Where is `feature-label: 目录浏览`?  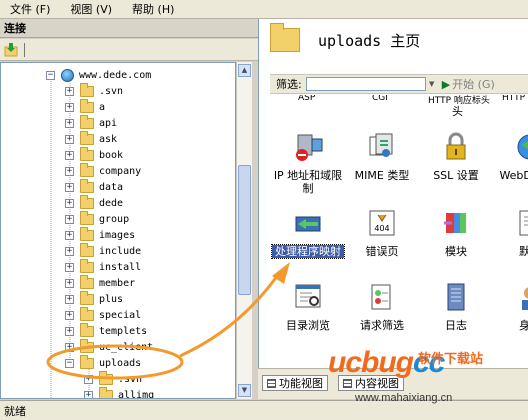 feature-label: 目录浏览 is located at coordinates (308, 325).